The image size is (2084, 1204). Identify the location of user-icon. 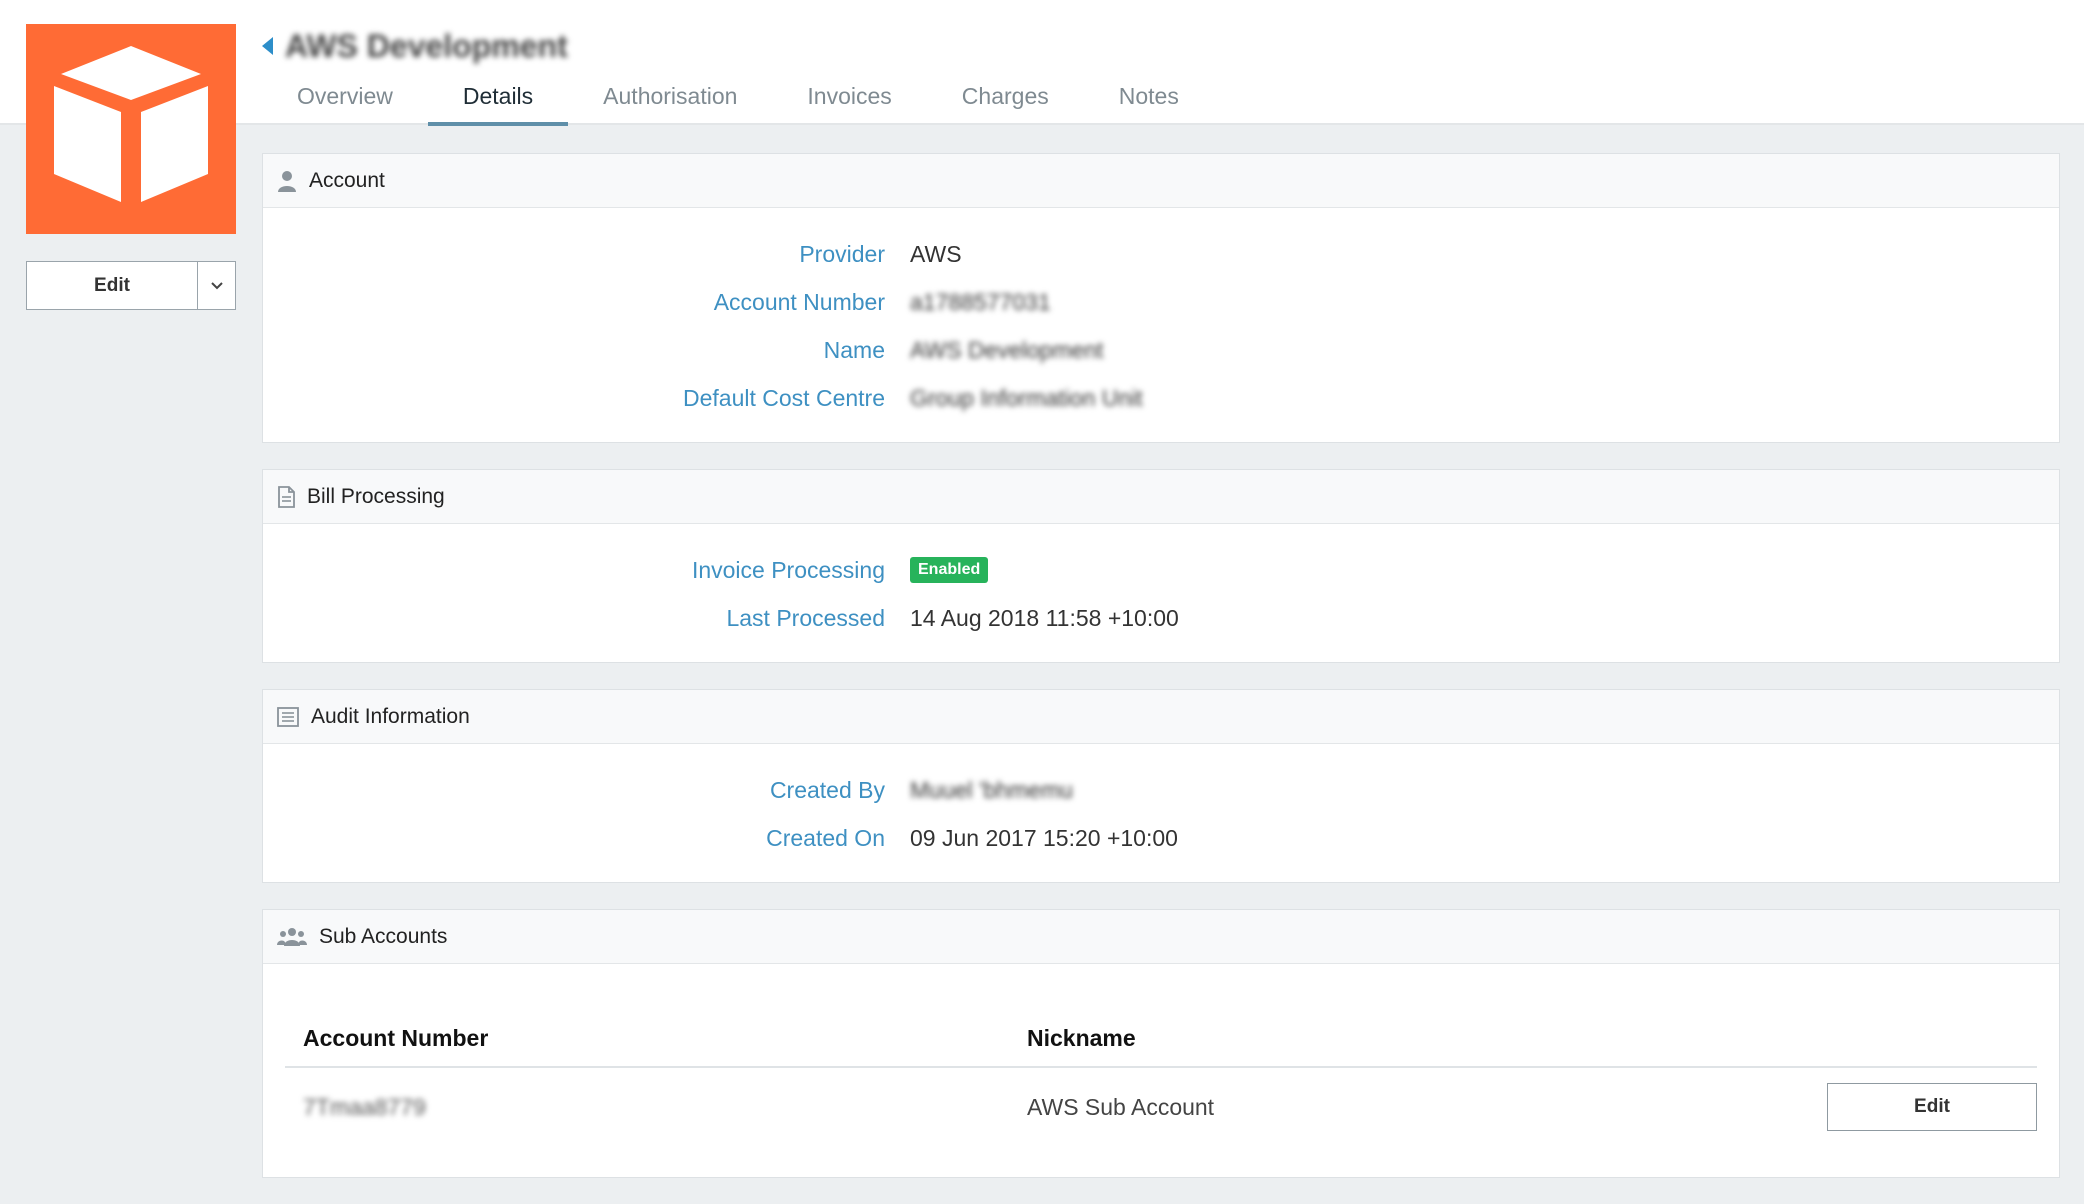
(287, 181).